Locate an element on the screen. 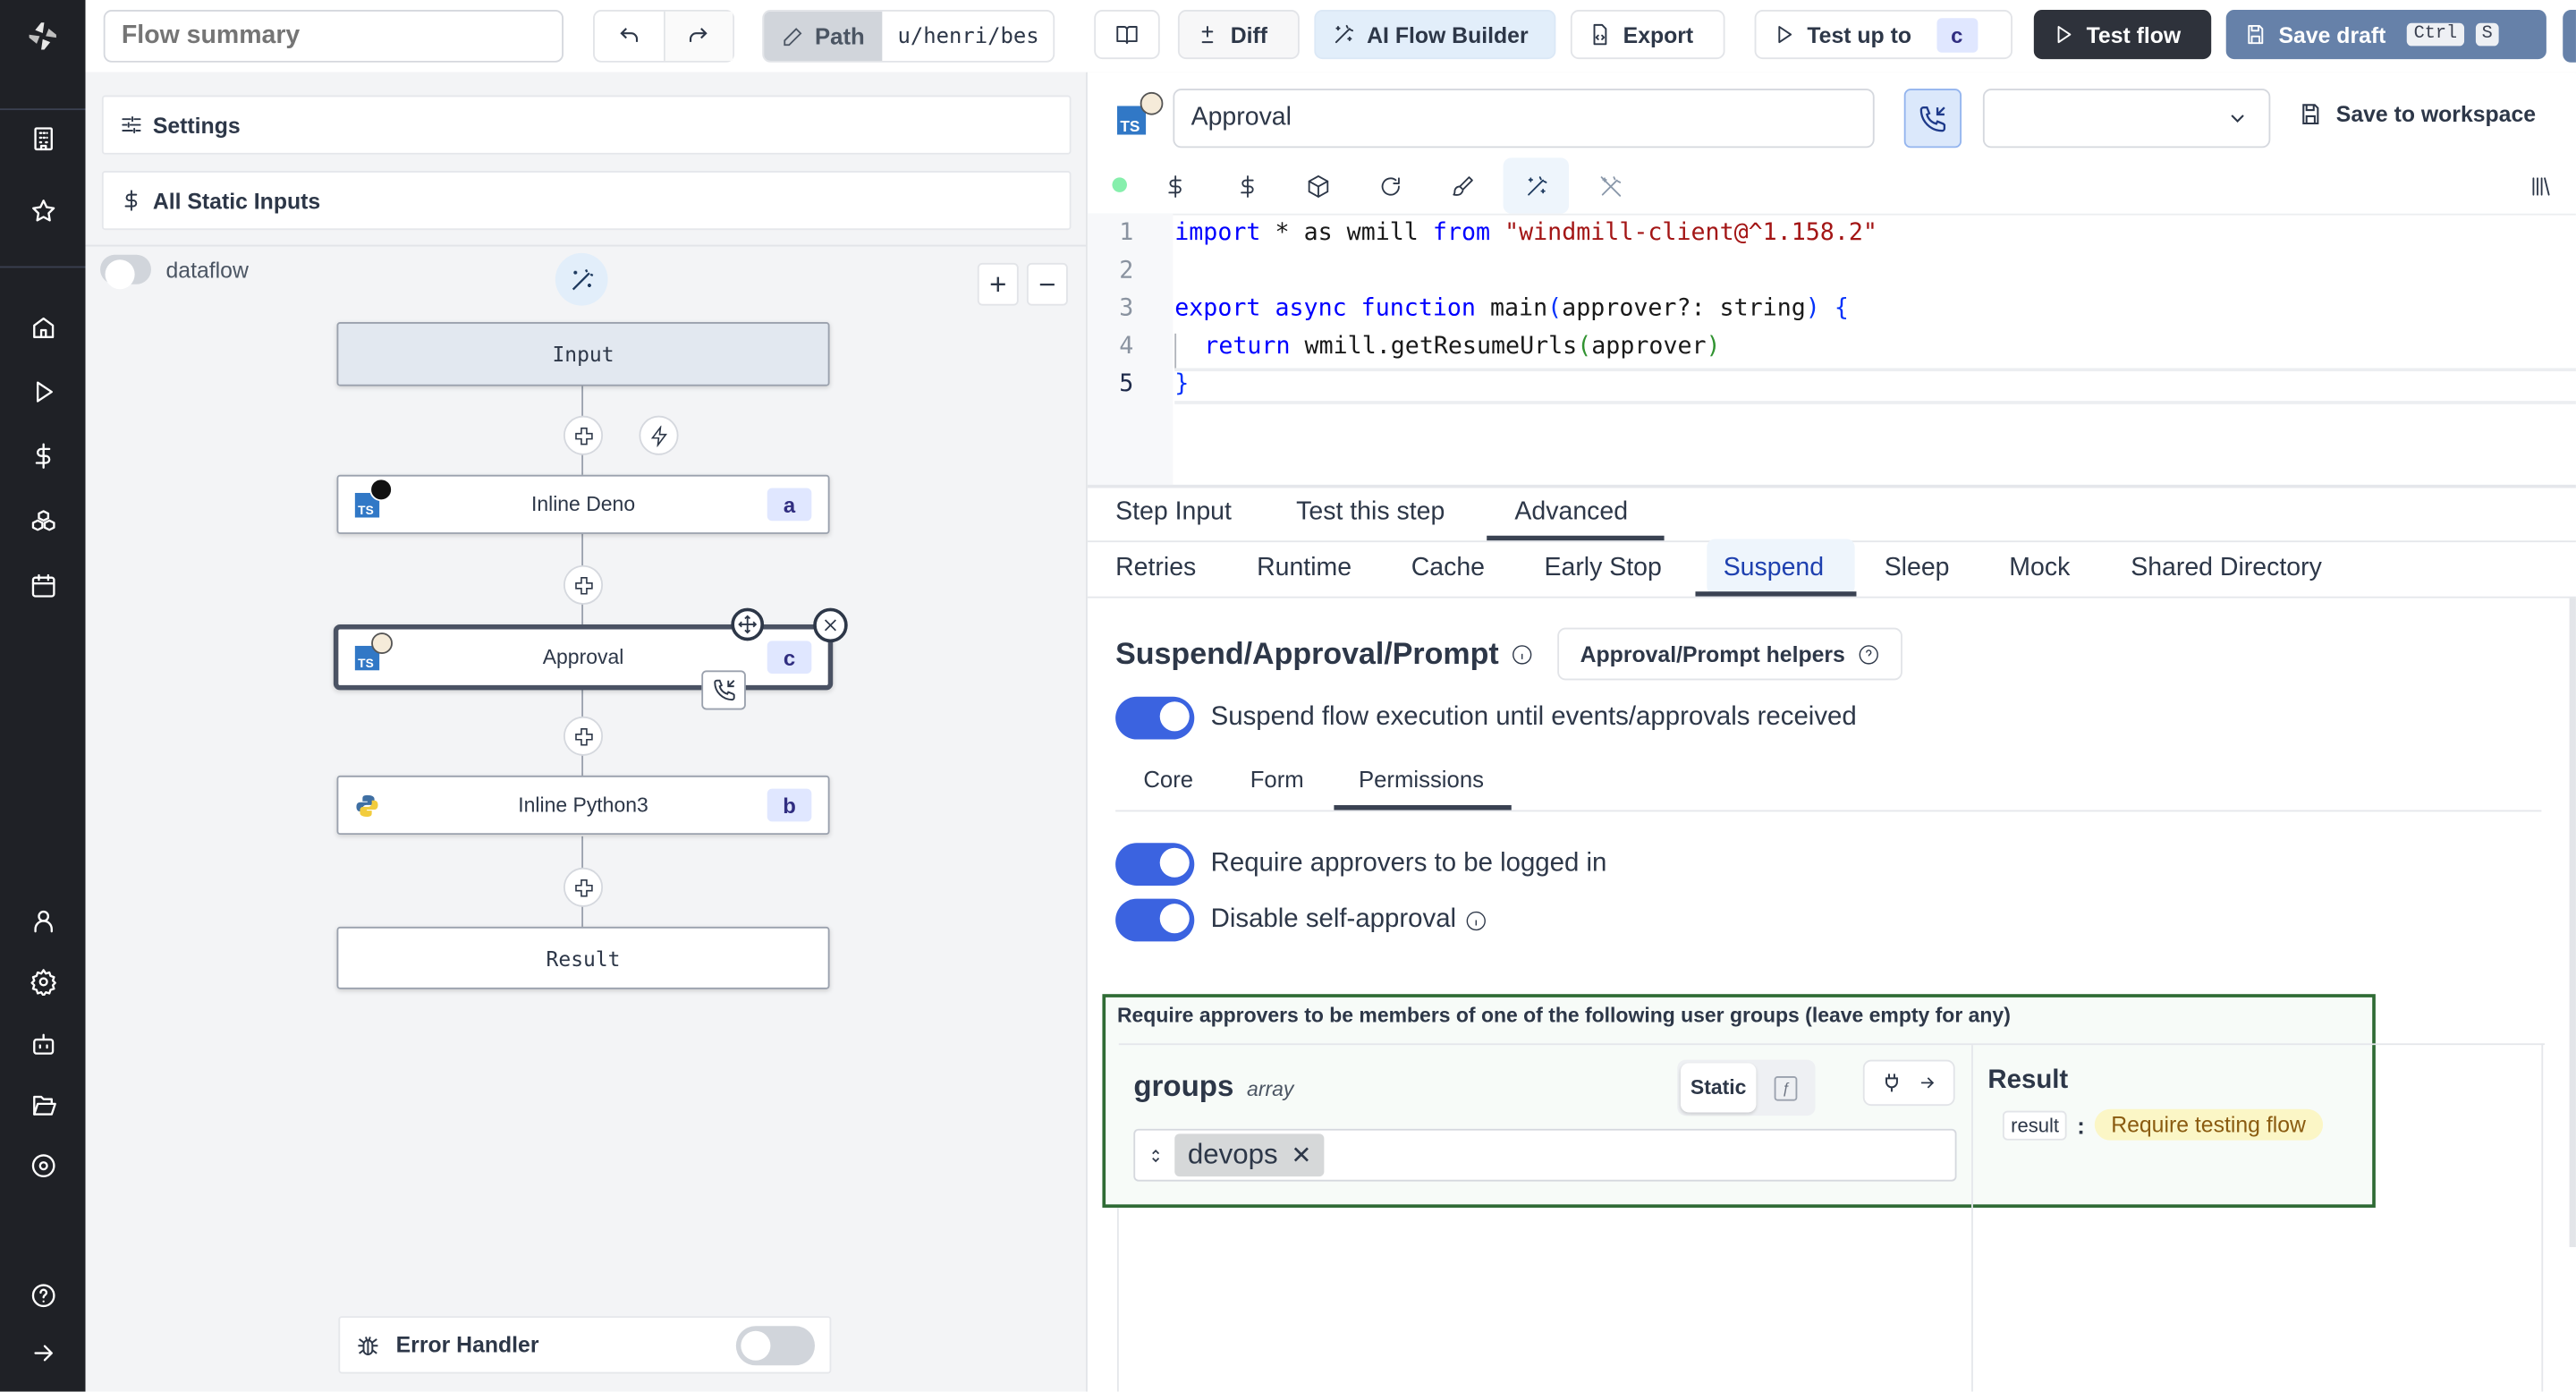 The image size is (2576, 1392). tab-advanced: Advanced is located at coordinates (1571, 513).